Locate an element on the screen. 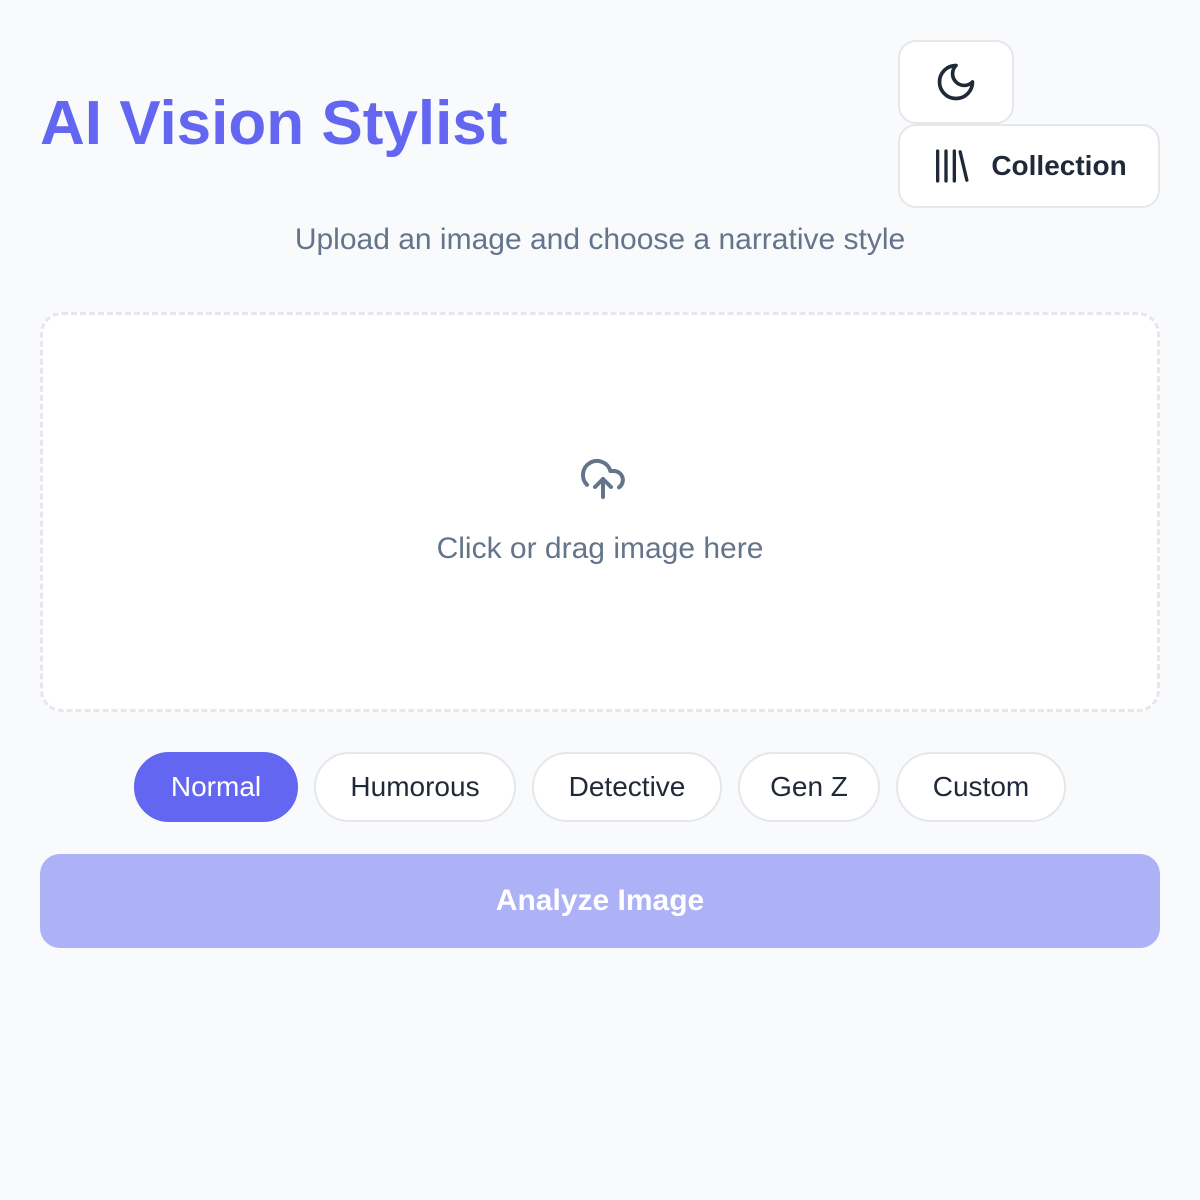 Image resolution: width=1200 pixels, height=1200 pixels. library-icon is located at coordinates (952, 166).